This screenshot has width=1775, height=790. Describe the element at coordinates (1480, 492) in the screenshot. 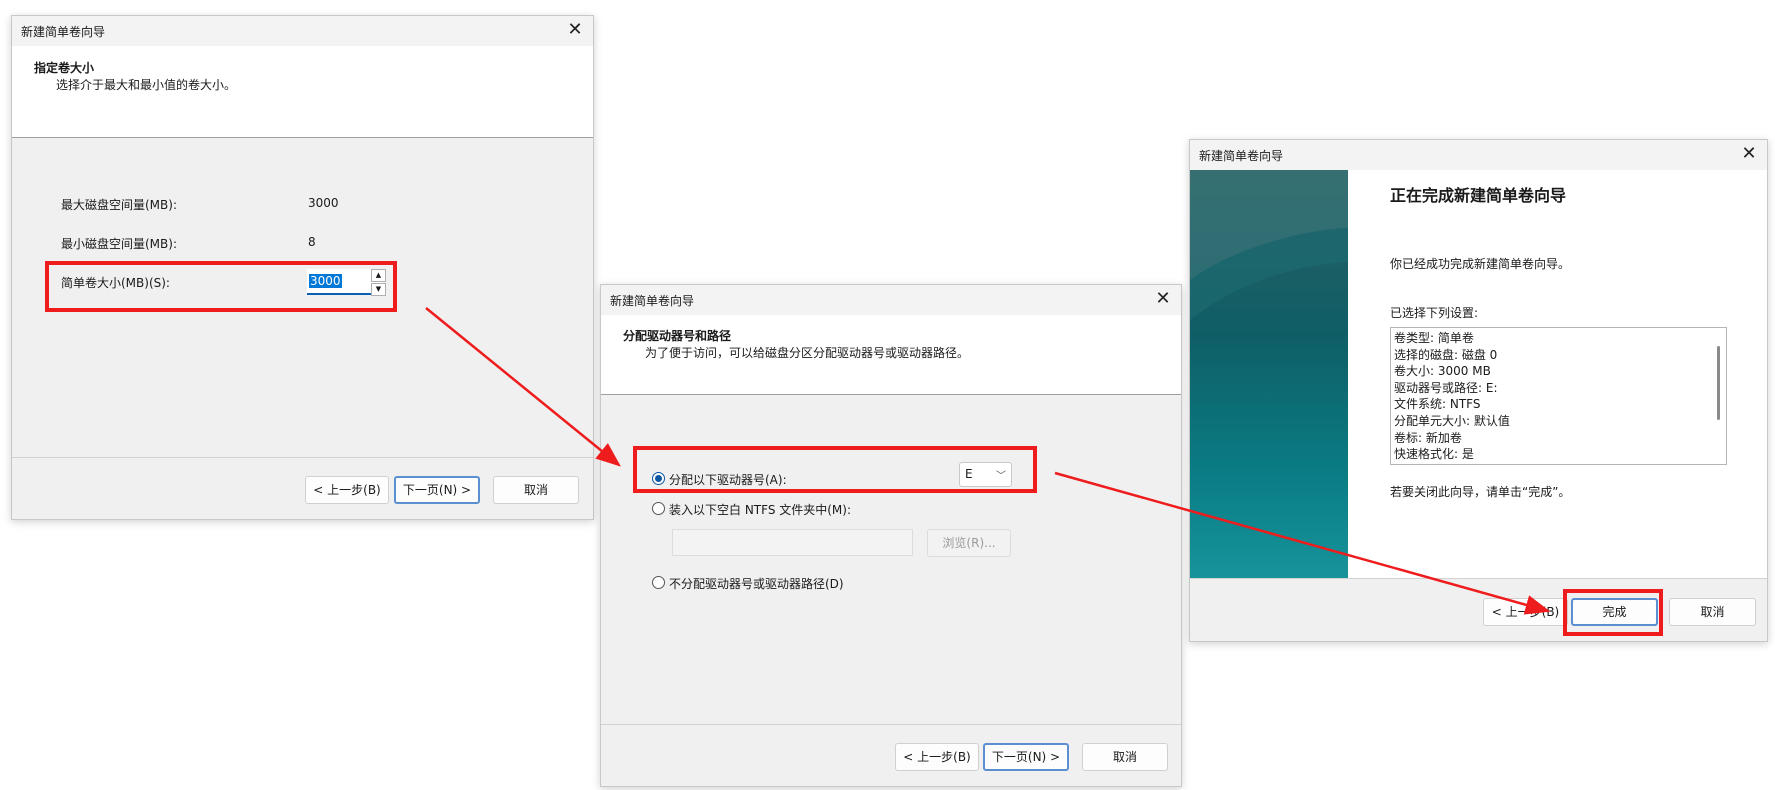

I see `close-hint: 若要关闭此向导，请单击“完成”。` at that location.